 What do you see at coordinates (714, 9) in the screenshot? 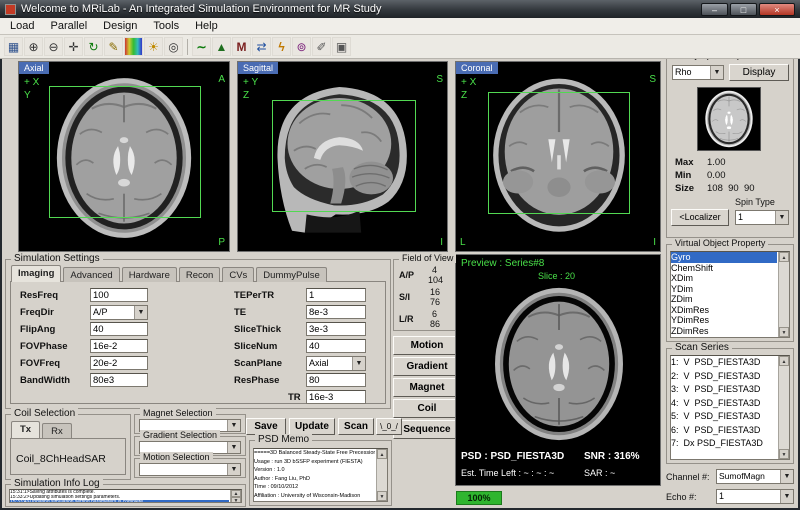
I see `minimize-button: –` at bounding box center [714, 9].